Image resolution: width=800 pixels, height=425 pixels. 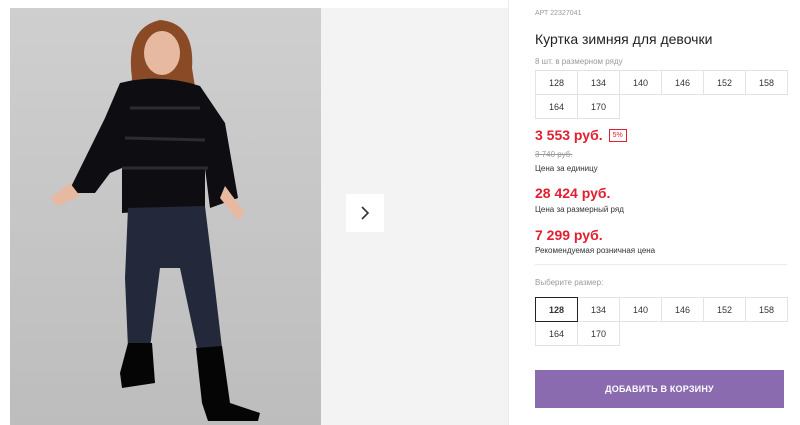 I want to click on size-option-140: 140, so click(x=640, y=309).